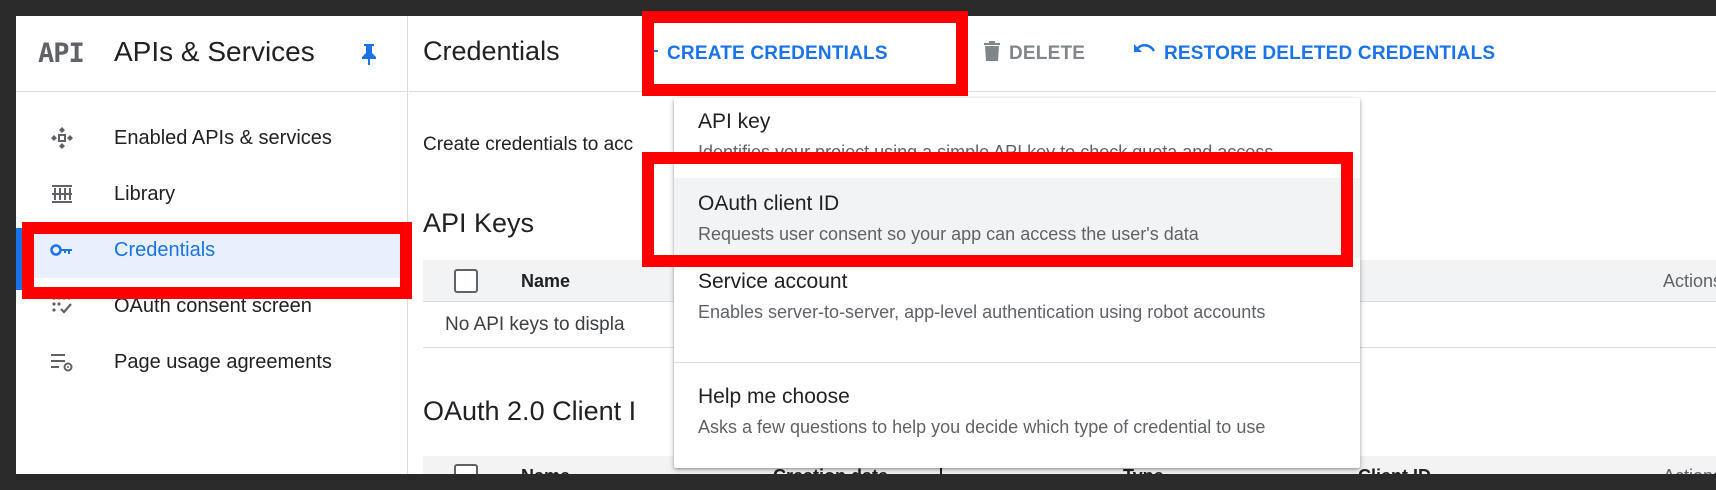 The width and height of the screenshot is (1716, 490). What do you see at coordinates (734, 121) in the screenshot?
I see `menu-item-title: API key` at bounding box center [734, 121].